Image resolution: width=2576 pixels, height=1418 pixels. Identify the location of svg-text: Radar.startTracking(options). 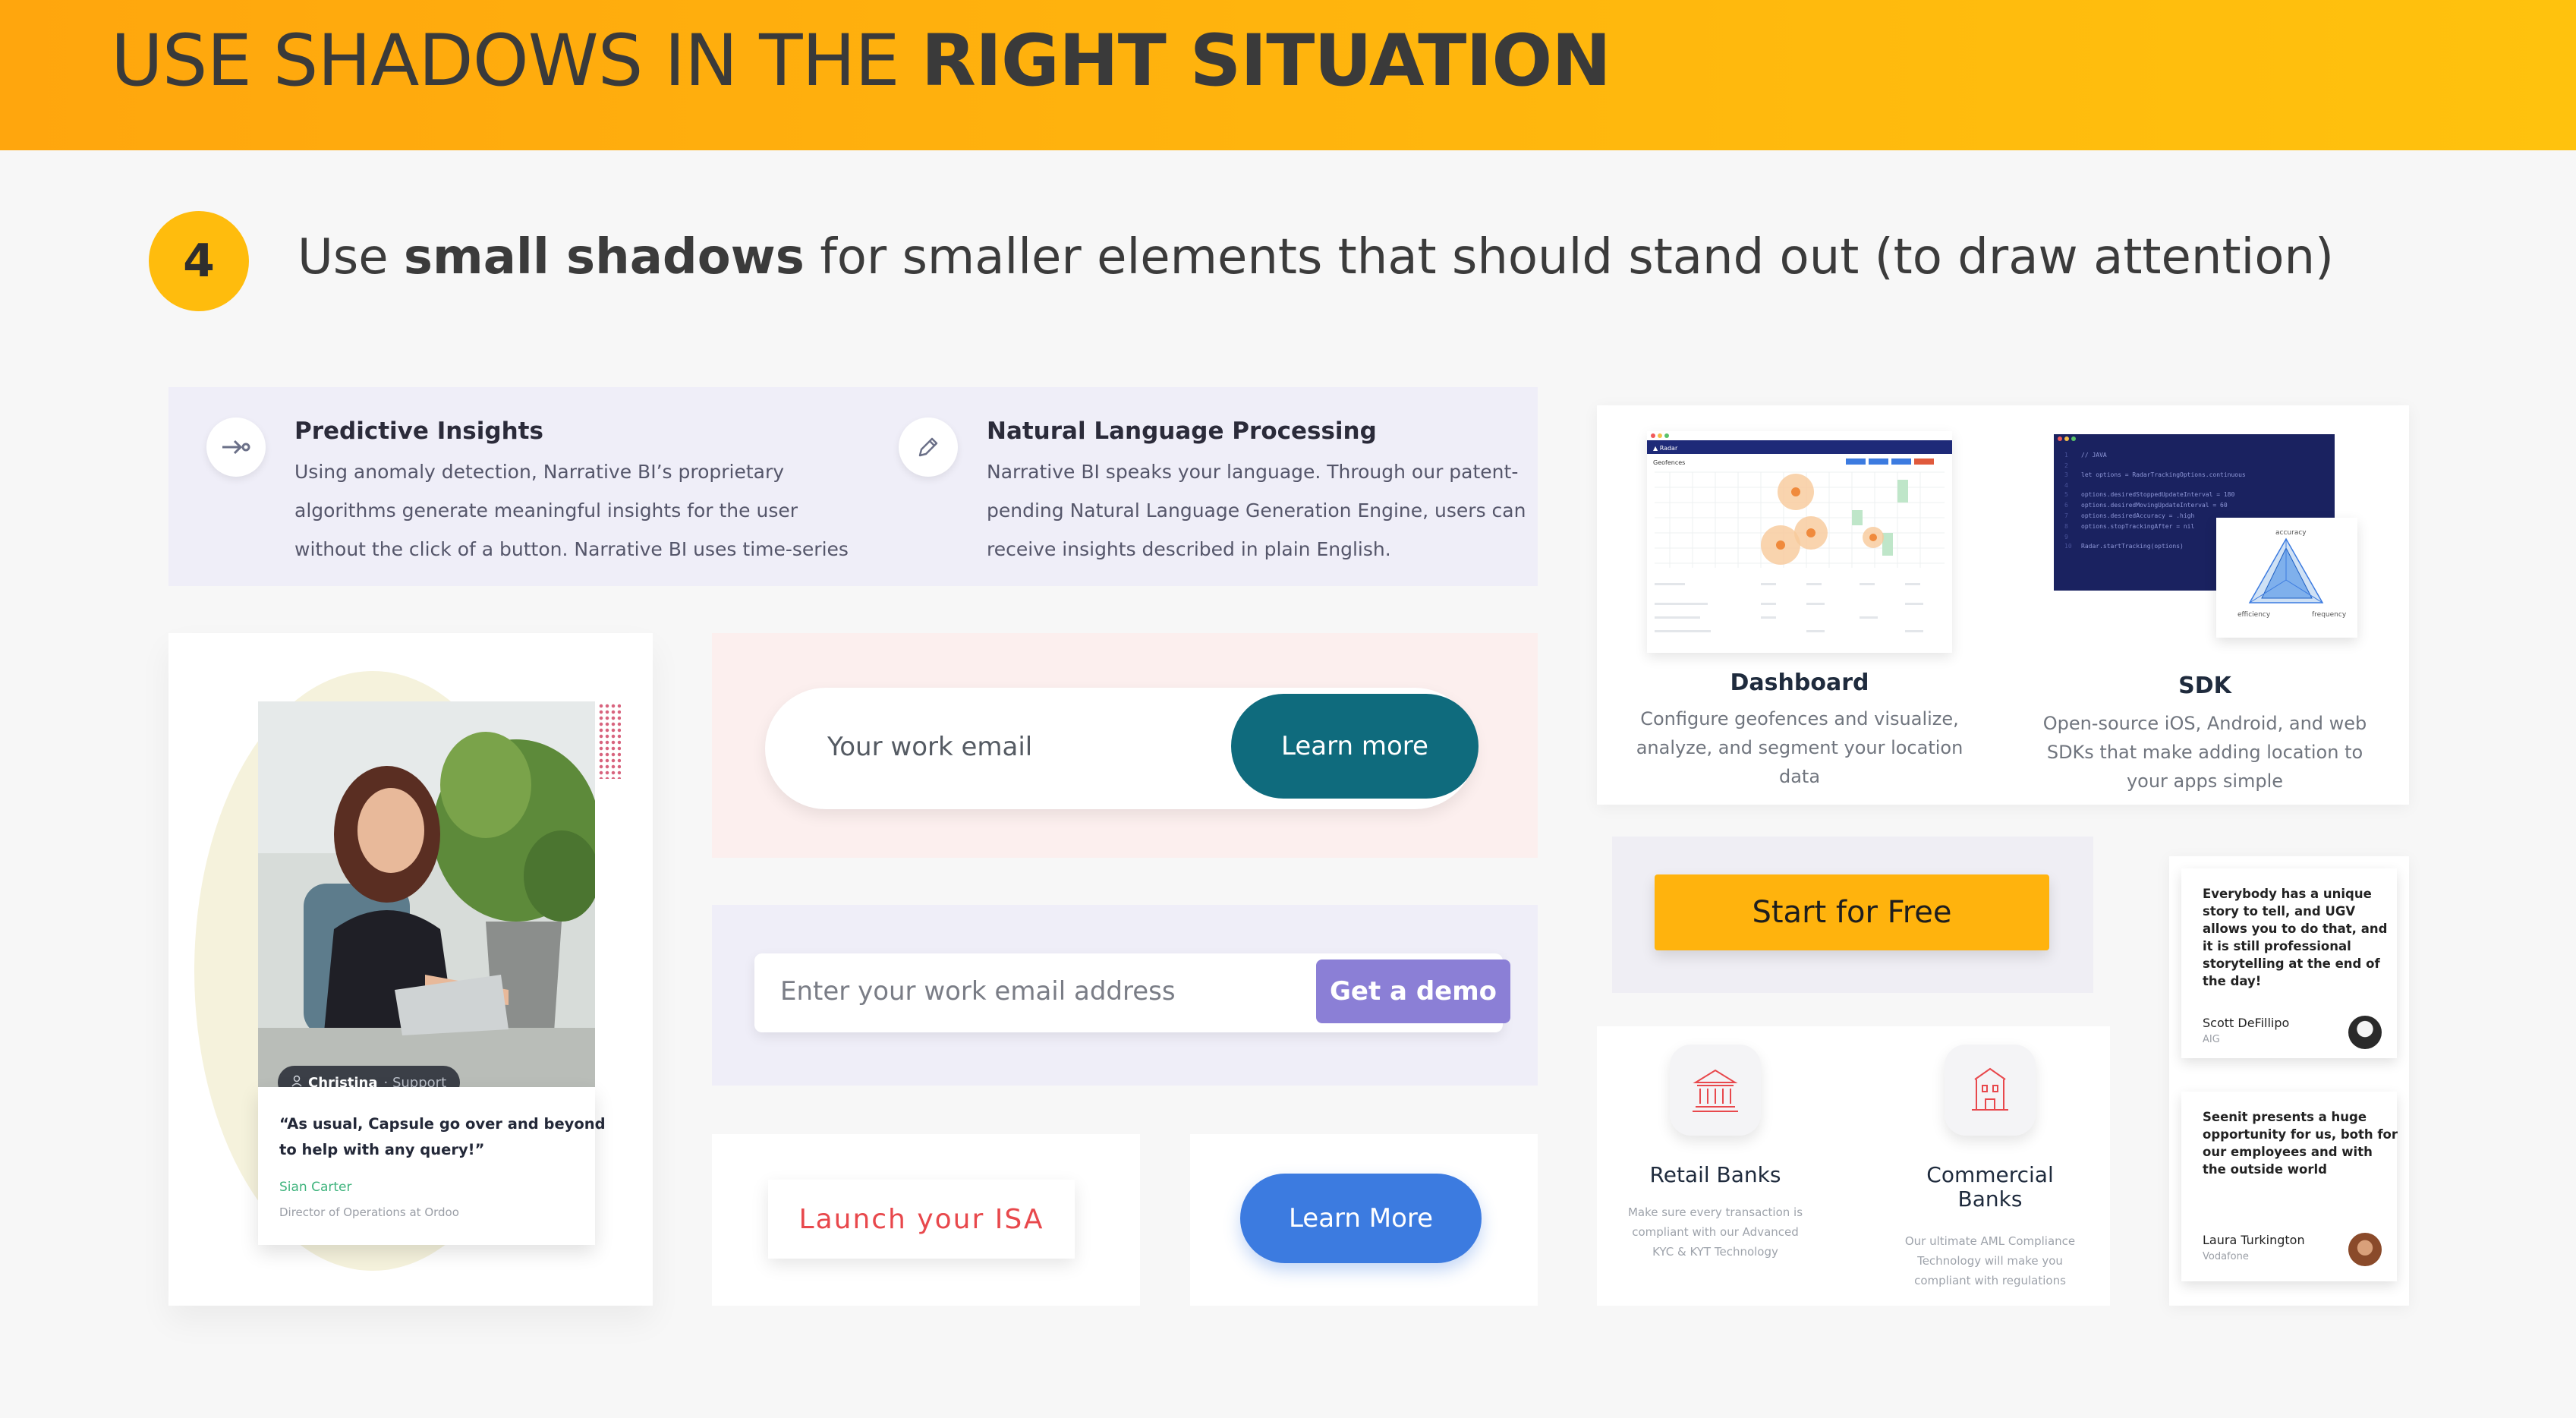
(2132, 546).